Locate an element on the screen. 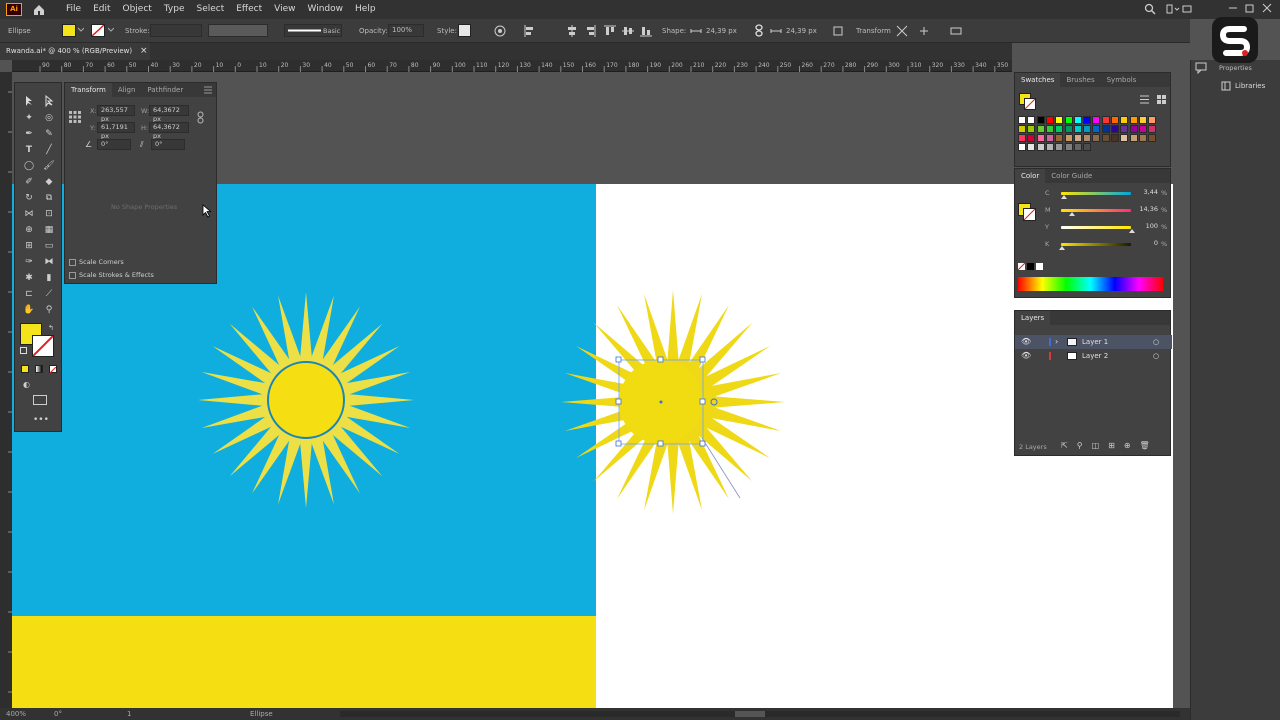 The width and height of the screenshot is (1280, 720). brush-definition-dropdown: Basic is located at coordinates (313, 30).